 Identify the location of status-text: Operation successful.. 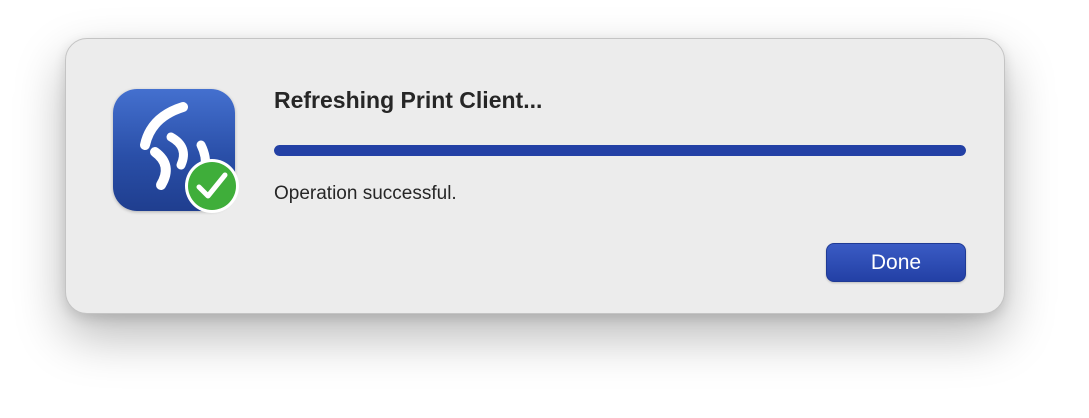
(365, 193).